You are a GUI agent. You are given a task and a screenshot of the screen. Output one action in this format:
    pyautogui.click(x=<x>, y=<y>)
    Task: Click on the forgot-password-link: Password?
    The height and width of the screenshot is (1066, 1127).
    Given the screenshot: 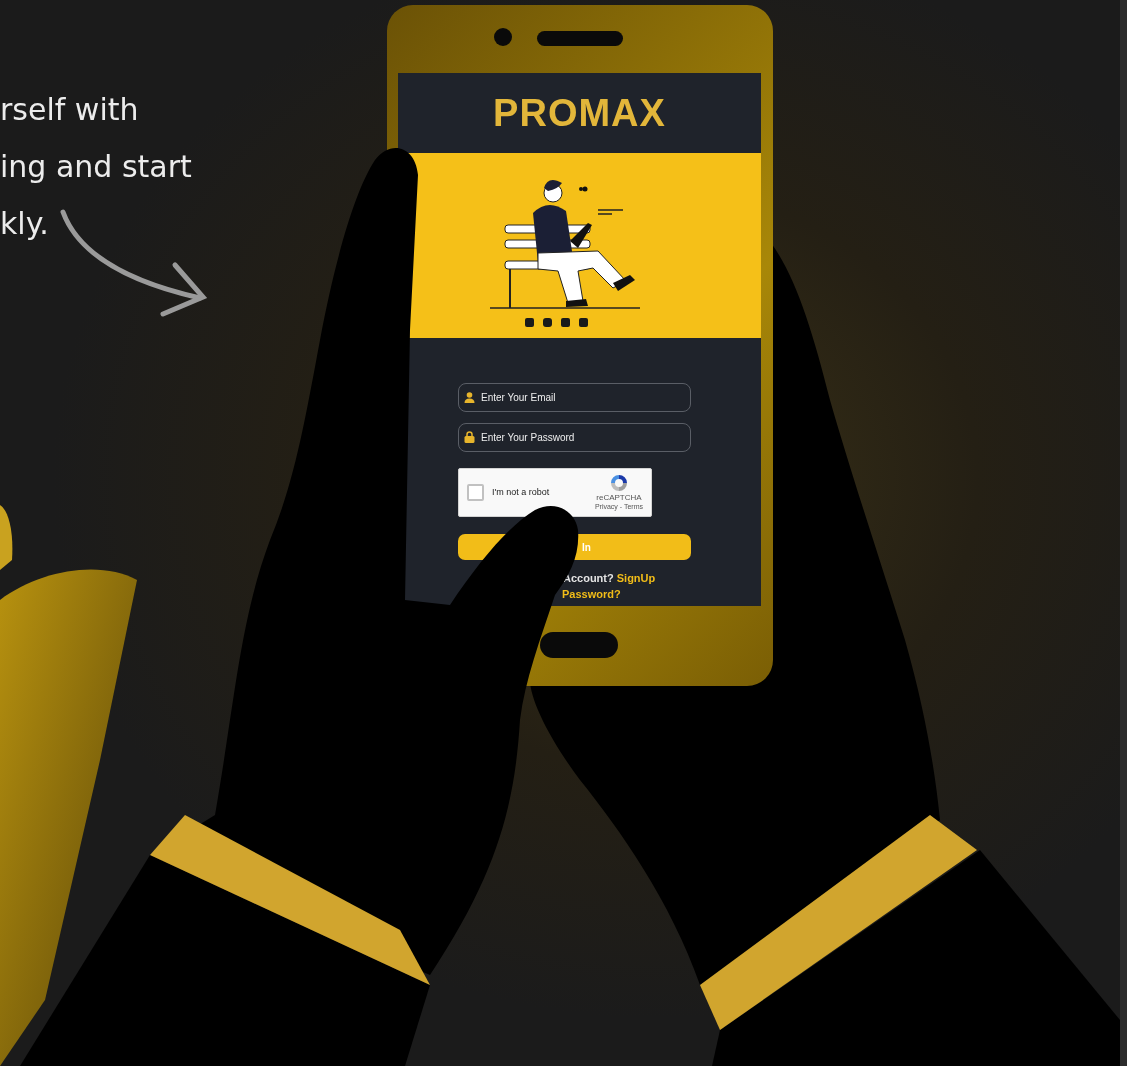 What is the action you would take?
    pyautogui.click(x=661, y=594)
    